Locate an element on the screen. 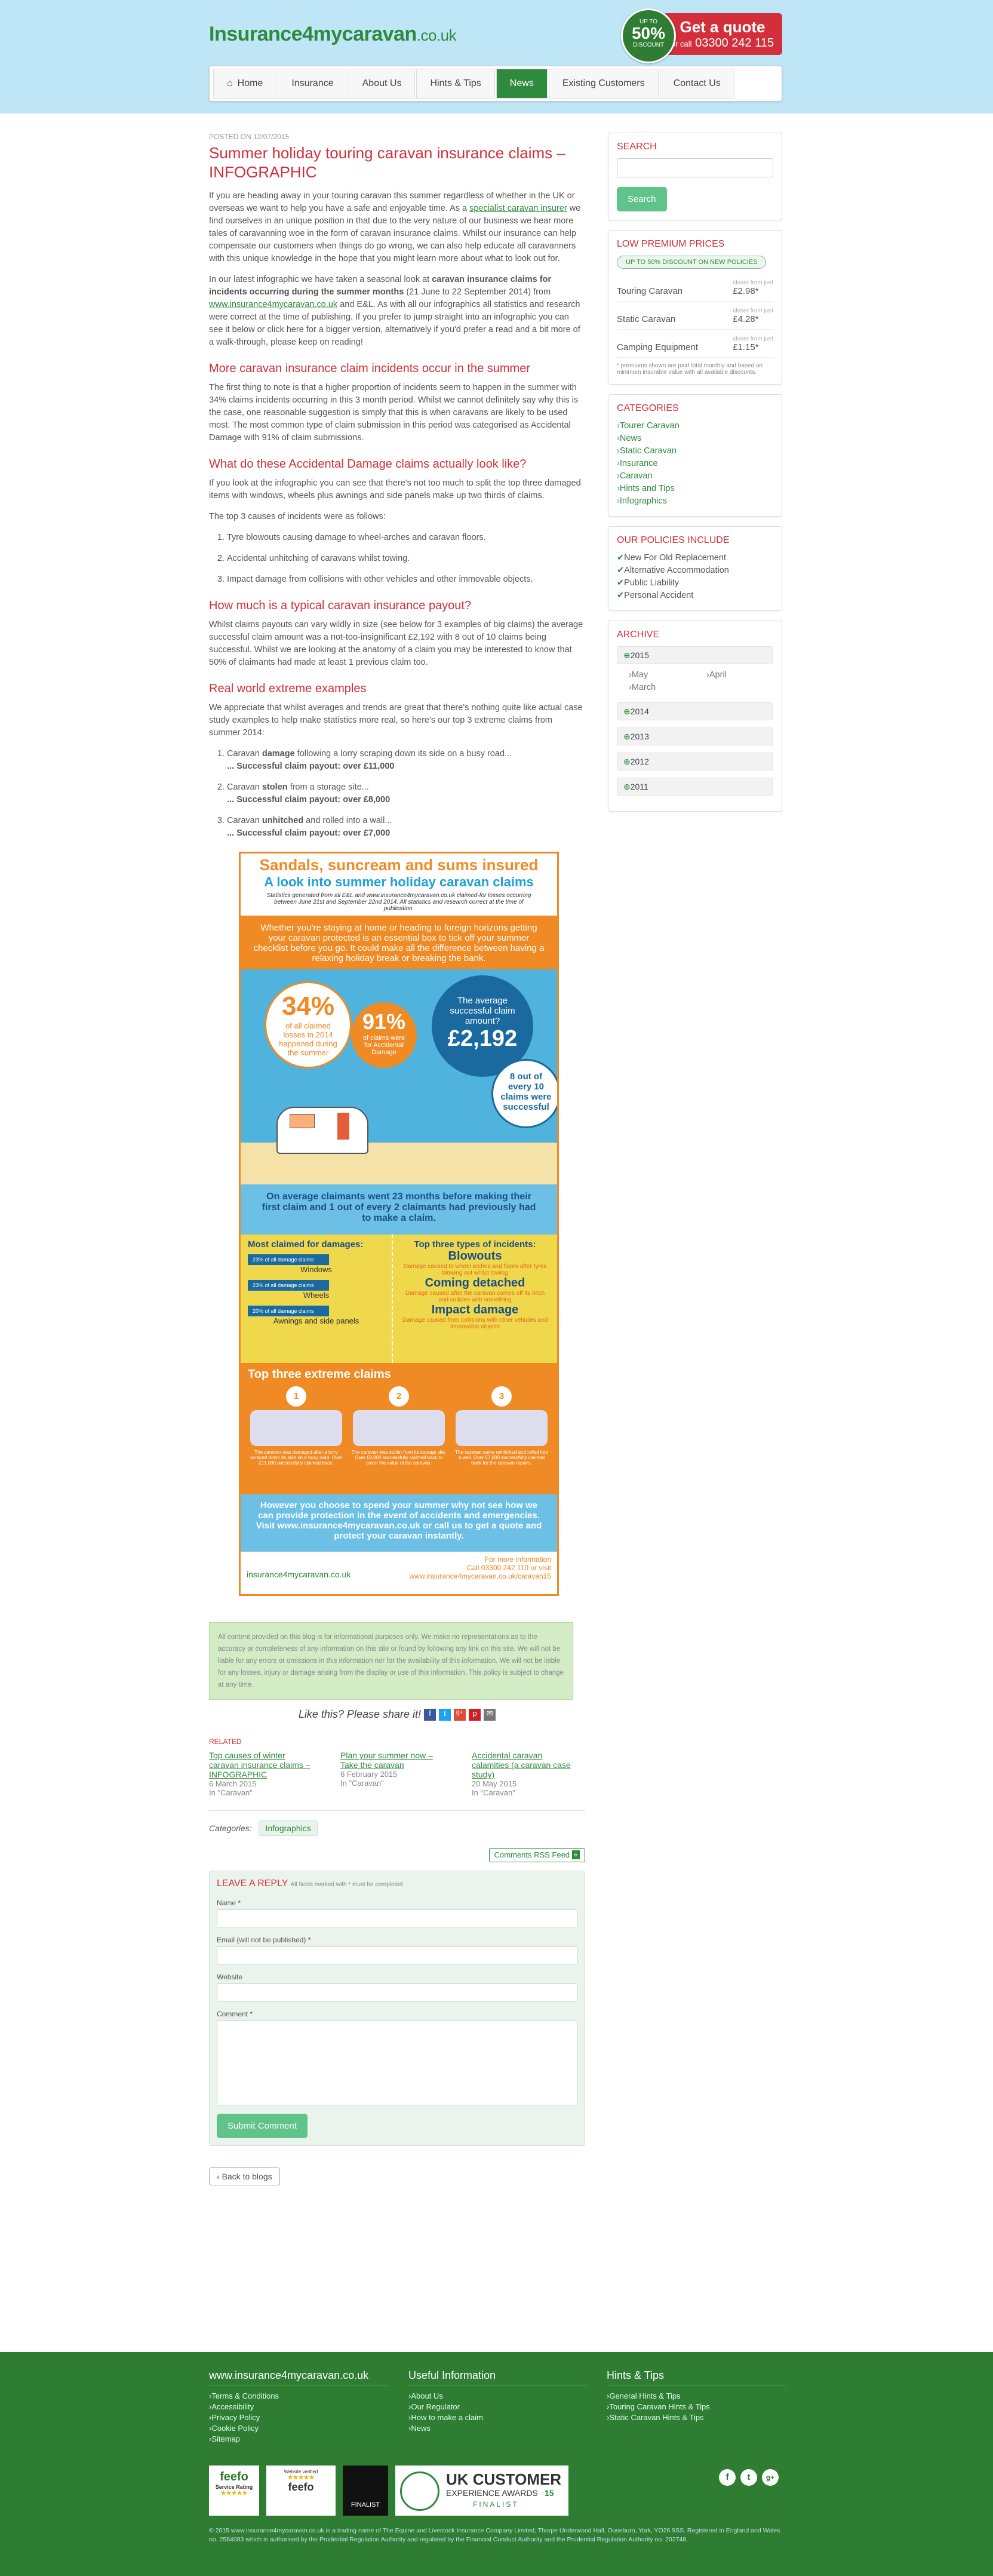 Image resolution: width=993 pixels, height=2576 pixels. back-to-blogs-button: ‹ Back to blogs is located at coordinates (244, 2176).